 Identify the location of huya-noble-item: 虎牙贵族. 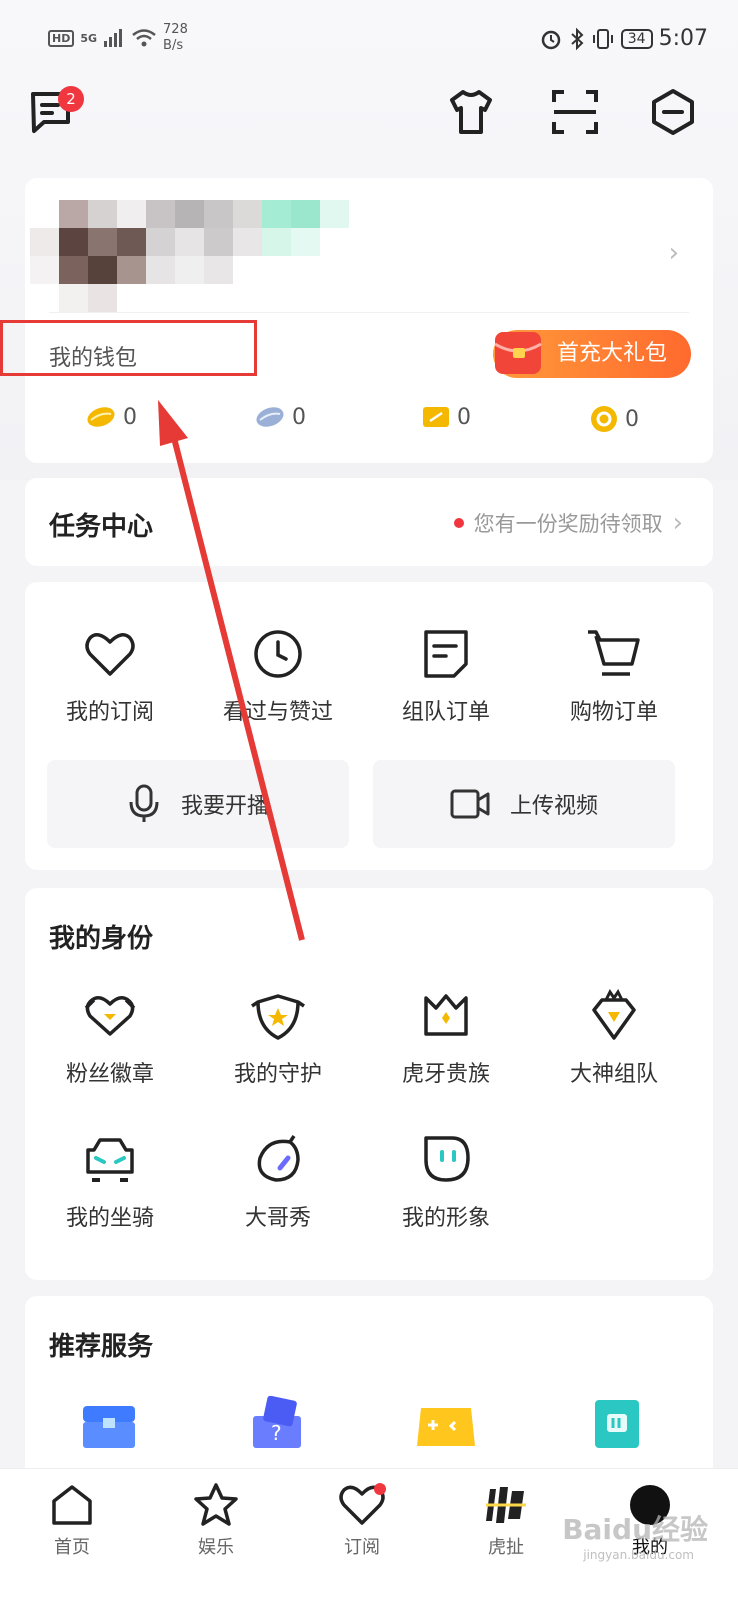
(446, 1038).